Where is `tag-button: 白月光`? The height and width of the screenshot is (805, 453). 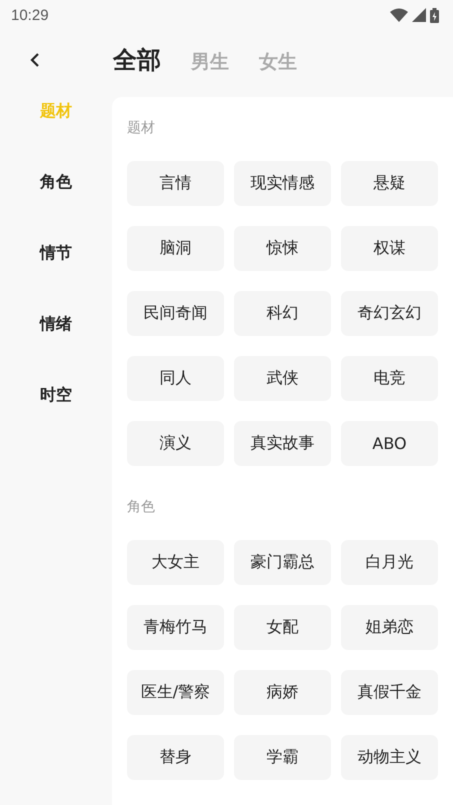 tag-button: 白月光 is located at coordinates (389, 562).